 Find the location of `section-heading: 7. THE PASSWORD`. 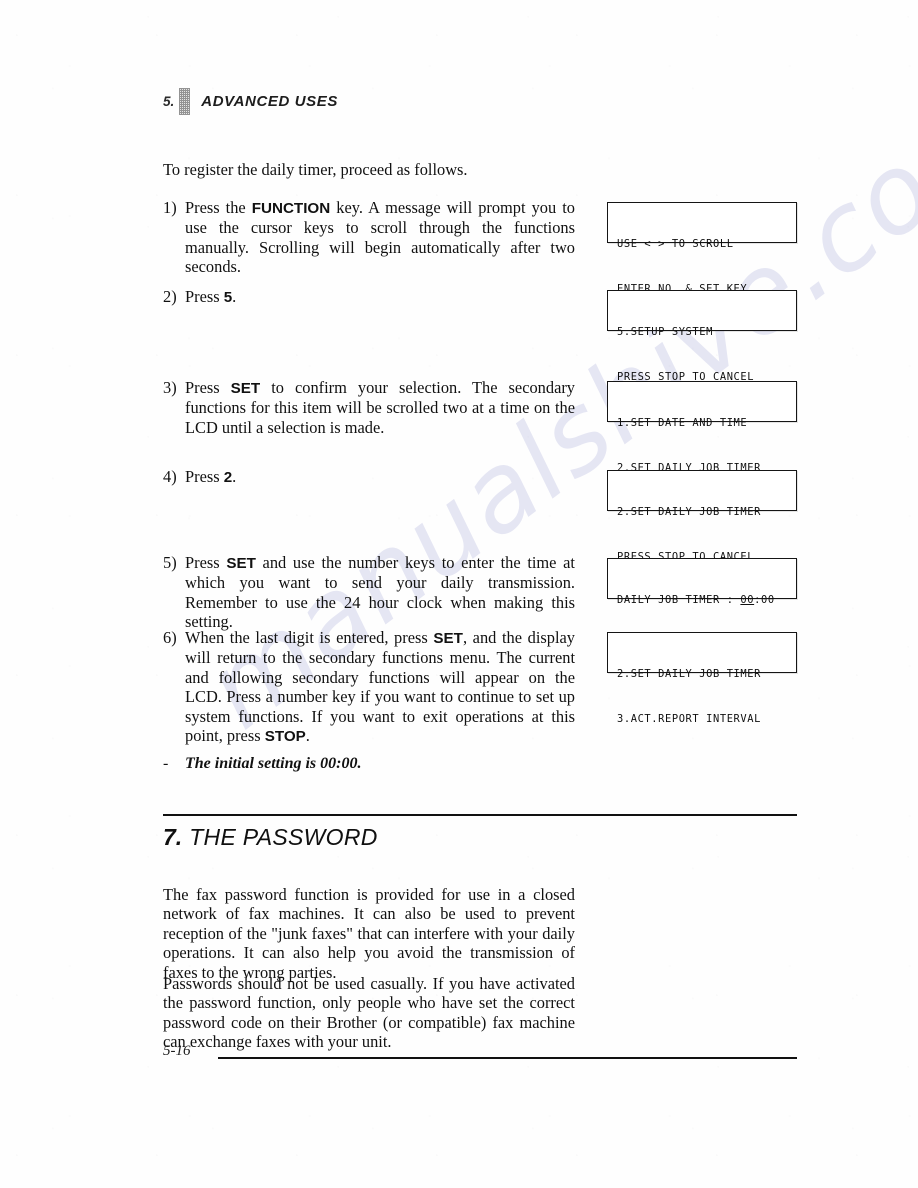

section-heading: 7. THE PASSWORD is located at coordinates (270, 837).